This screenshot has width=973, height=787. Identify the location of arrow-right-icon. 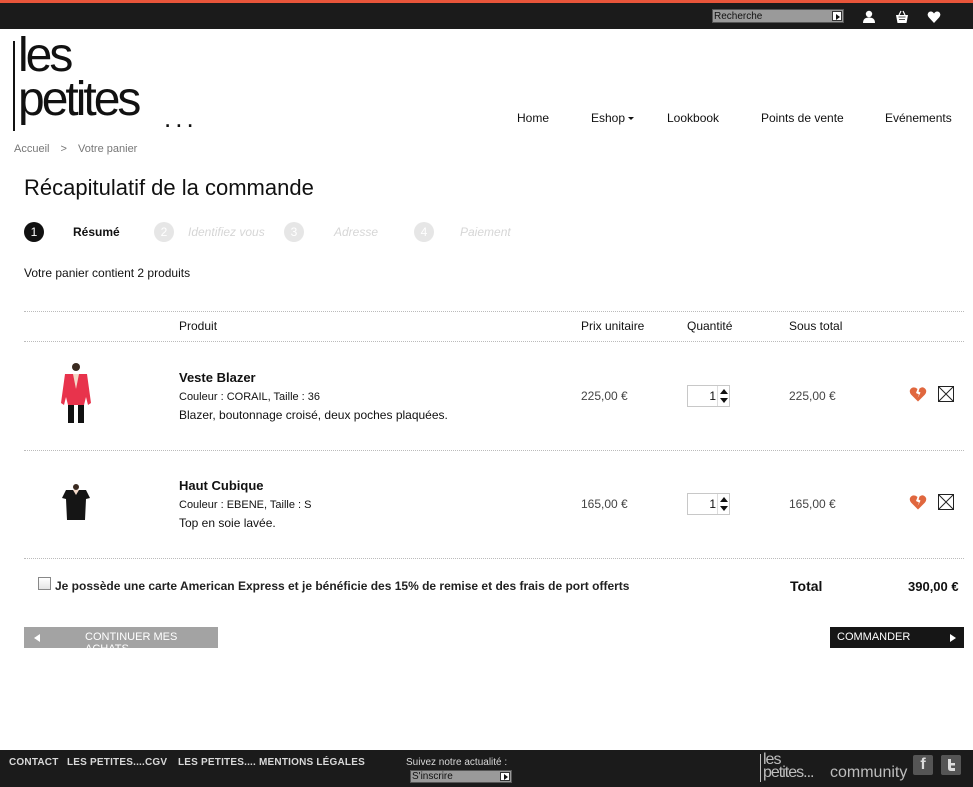
(953, 638).